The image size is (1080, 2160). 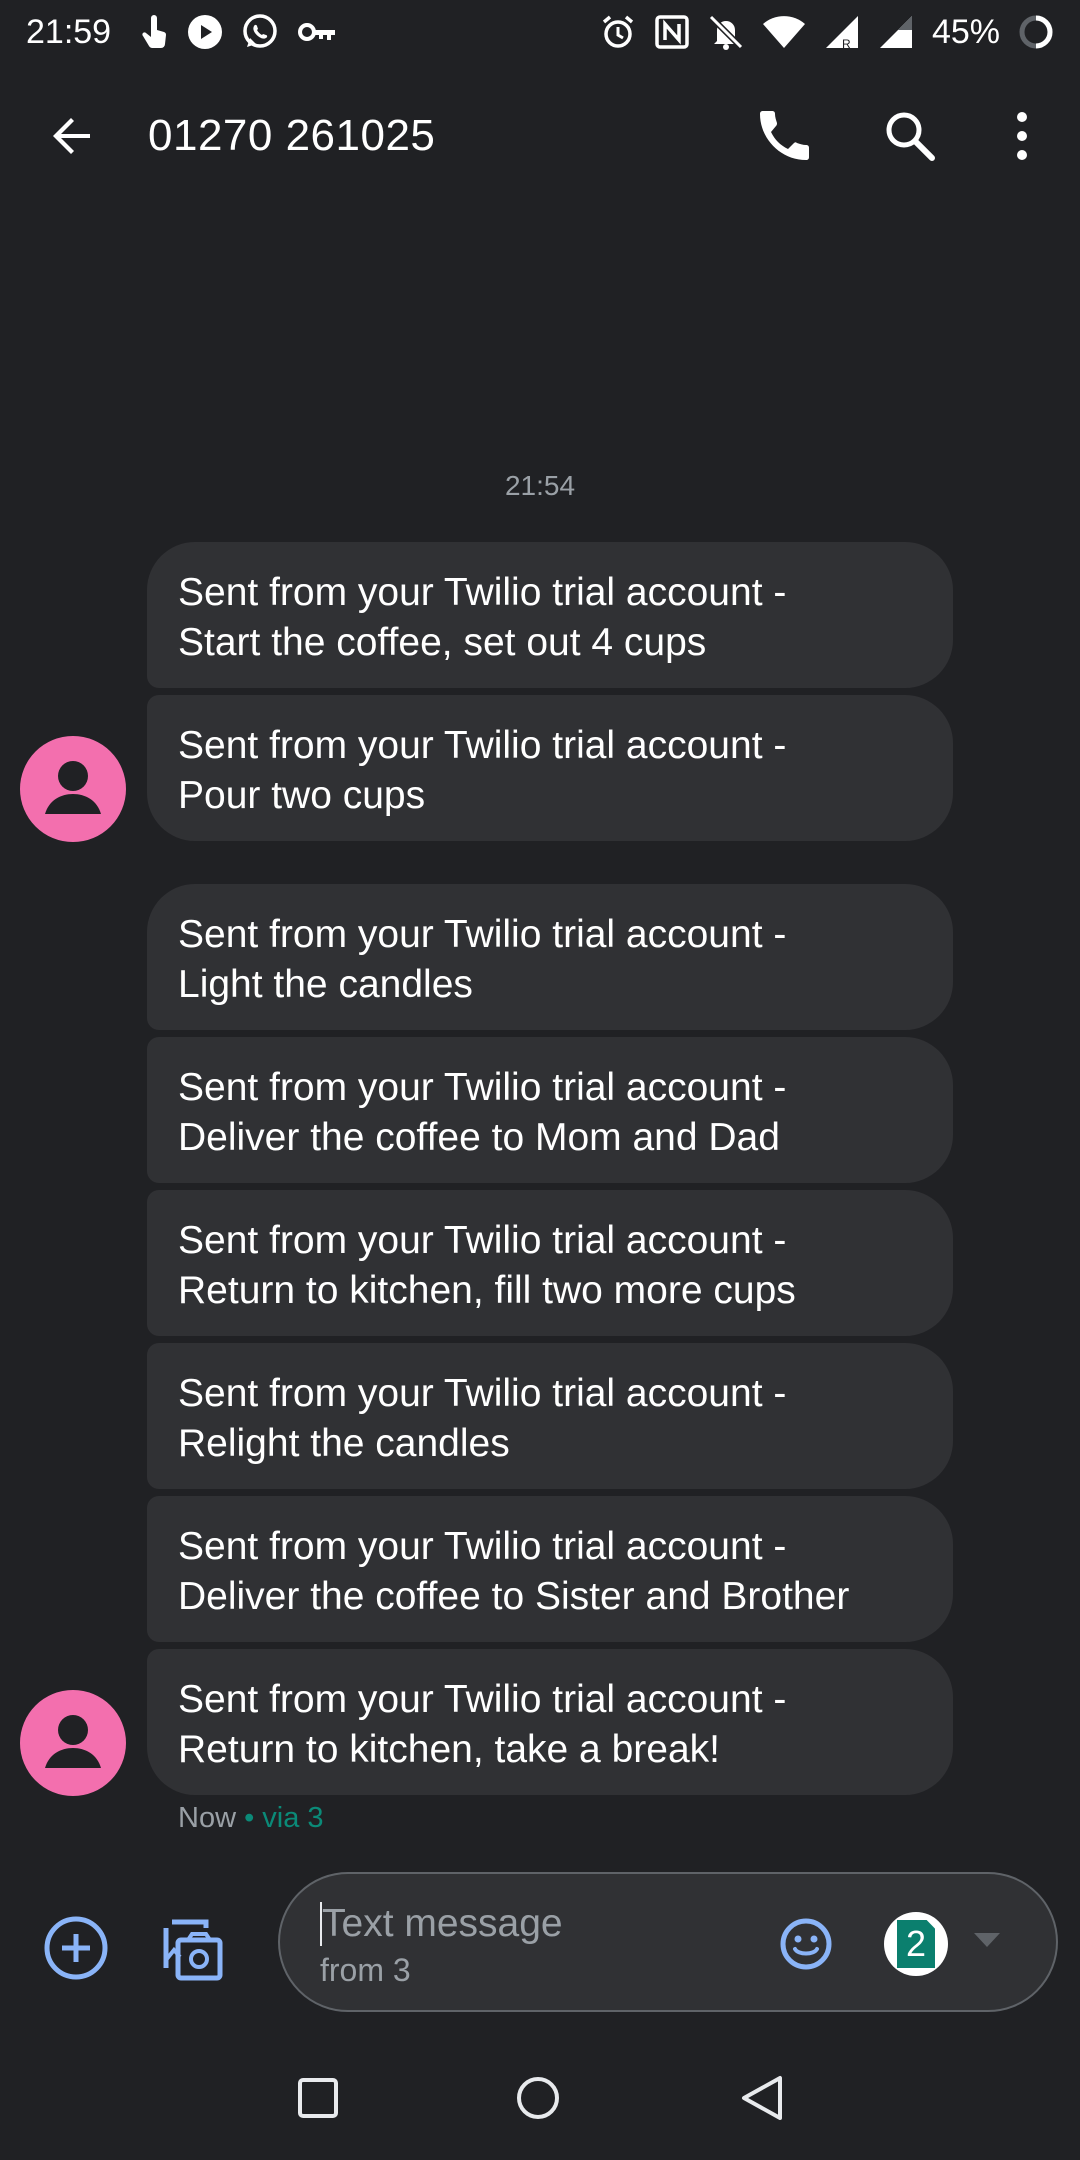 What do you see at coordinates (205, 32) in the screenshot?
I see `youtube-icon` at bounding box center [205, 32].